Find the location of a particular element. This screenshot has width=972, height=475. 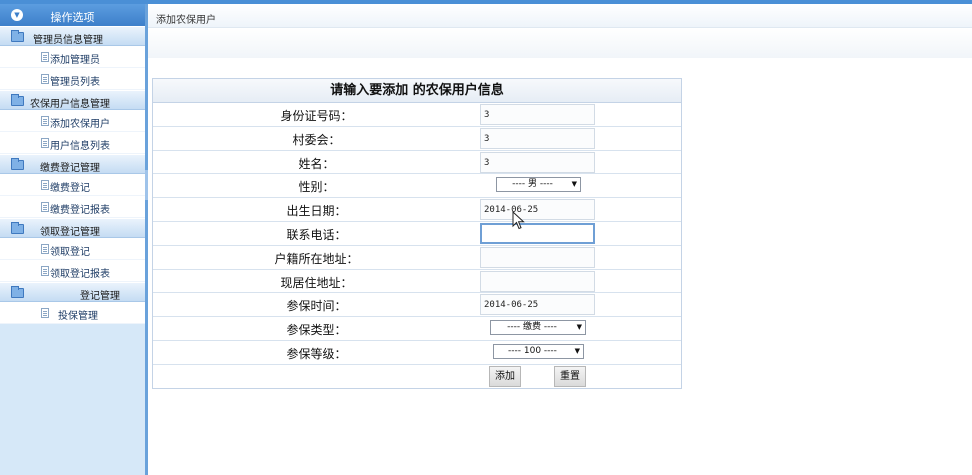

form-row: 姓名： 3 is located at coordinates (417, 163).